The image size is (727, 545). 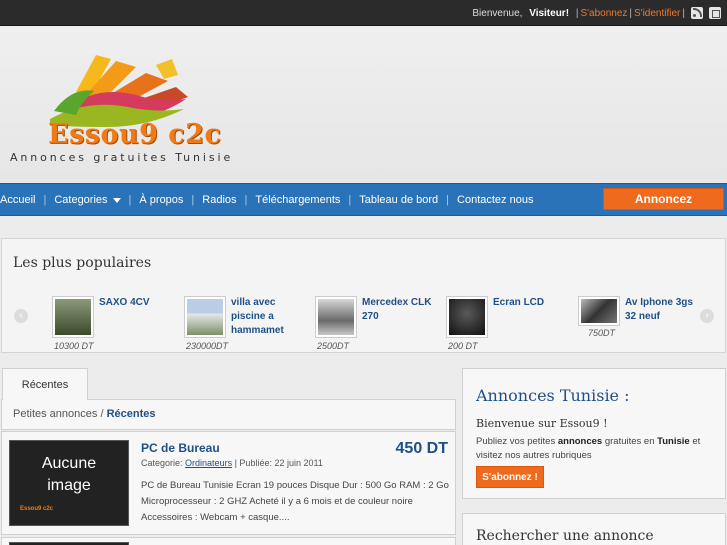 What do you see at coordinates (21, 200) in the screenshot?
I see `nav-item-accueil: Accueil` at bounding box center [21, 200].